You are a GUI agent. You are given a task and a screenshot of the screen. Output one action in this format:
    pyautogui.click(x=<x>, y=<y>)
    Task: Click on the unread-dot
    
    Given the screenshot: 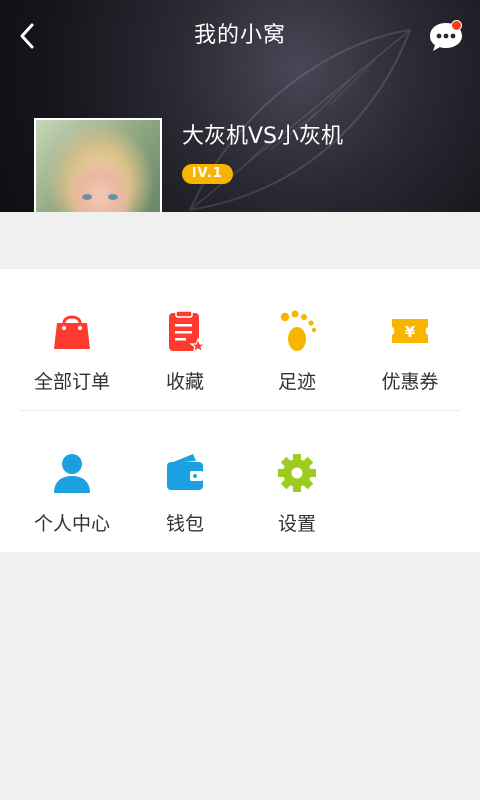 What is the action you would take?
    pyautogui.click(x=456, y=25)
    